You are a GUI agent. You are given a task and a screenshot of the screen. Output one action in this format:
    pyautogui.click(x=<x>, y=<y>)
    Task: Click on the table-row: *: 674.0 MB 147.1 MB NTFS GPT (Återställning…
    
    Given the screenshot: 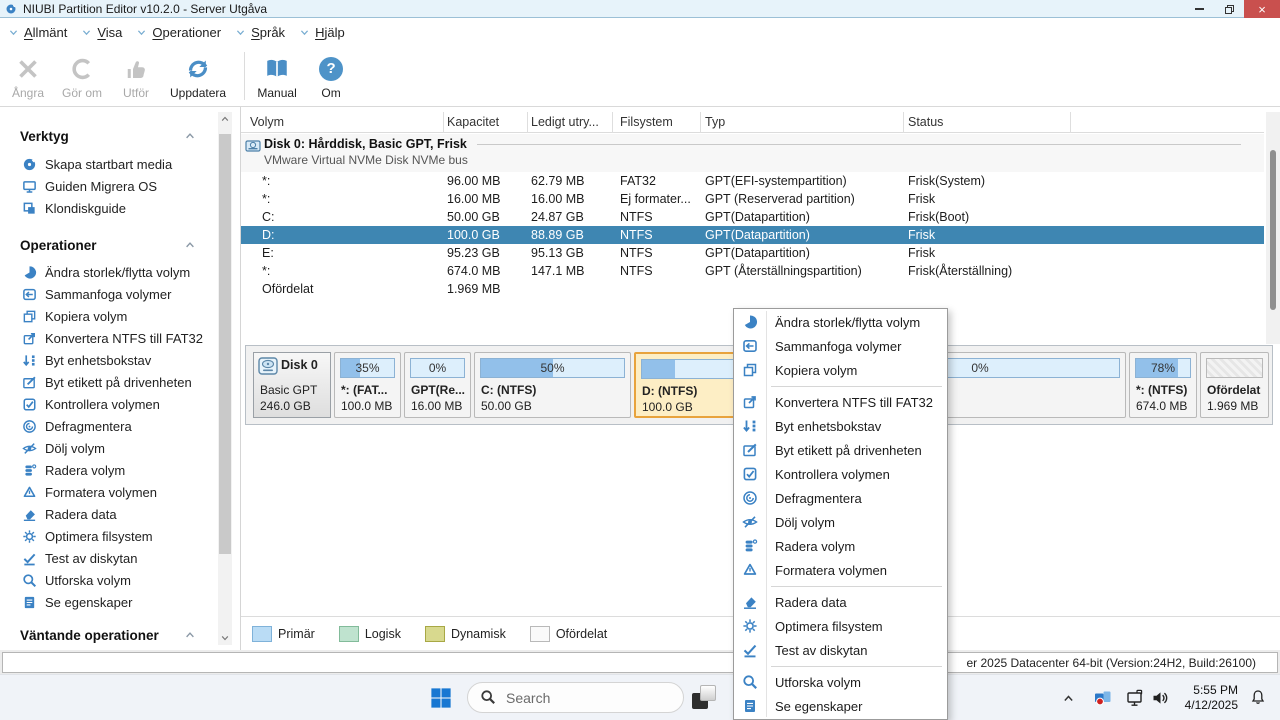 What is the action you would take?
    pyautogui.click(x=752, y=271)
    